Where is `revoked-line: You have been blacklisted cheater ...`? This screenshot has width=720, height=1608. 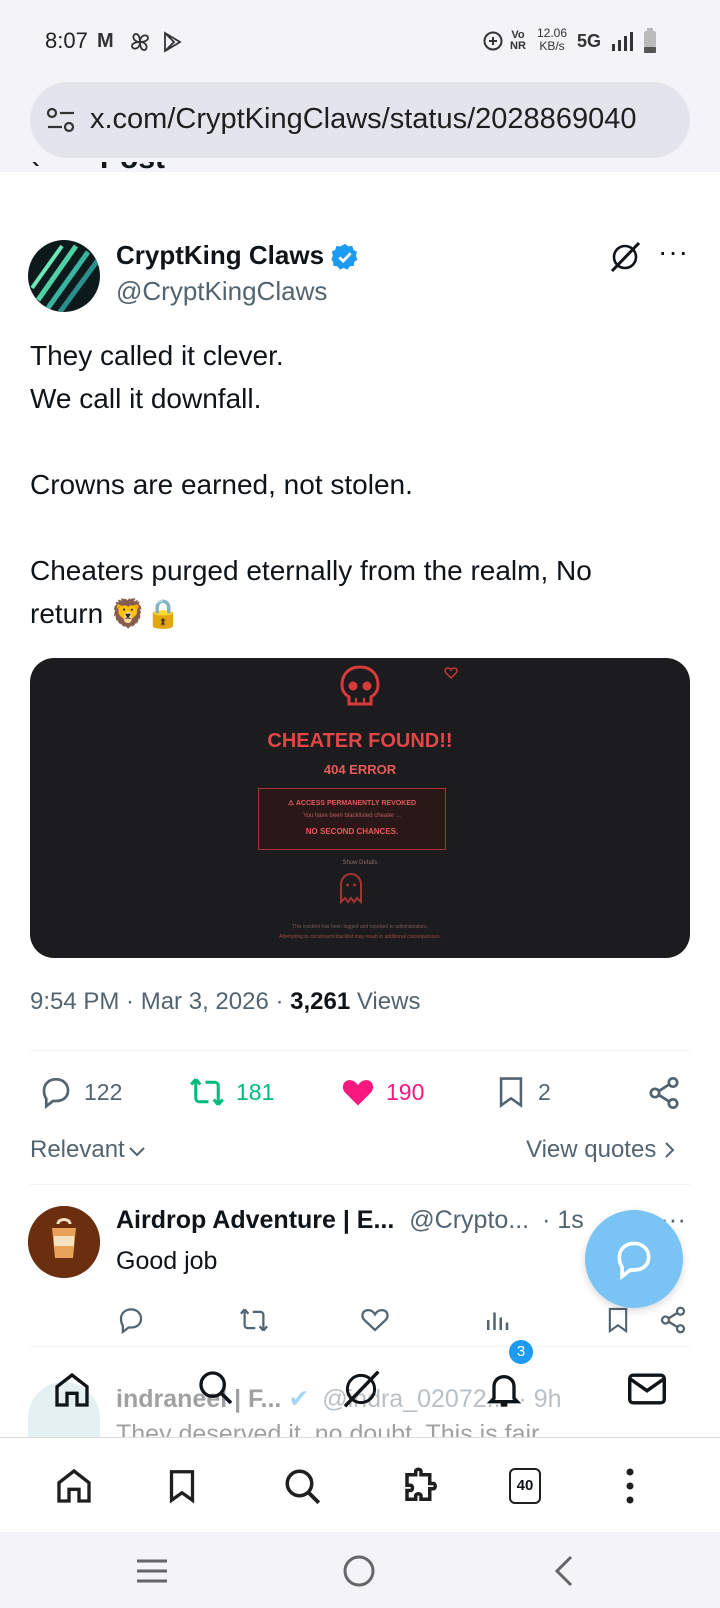 revoked-line: You have been blacklisted cheater ... is located at coordinates (352, 816).